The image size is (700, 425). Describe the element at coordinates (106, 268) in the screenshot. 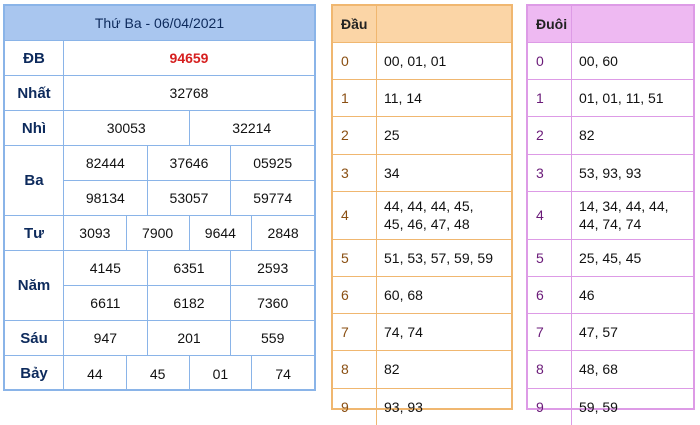

I see `prize-number: 4145` at that location.